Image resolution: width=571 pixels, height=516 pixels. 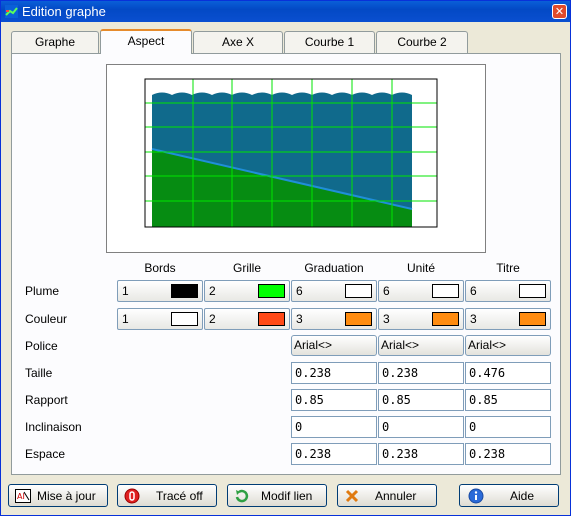 What do you see at coordinates (242, 496) in the screenshot?
I see `refresh-icon` at bounding box center [242, 496].